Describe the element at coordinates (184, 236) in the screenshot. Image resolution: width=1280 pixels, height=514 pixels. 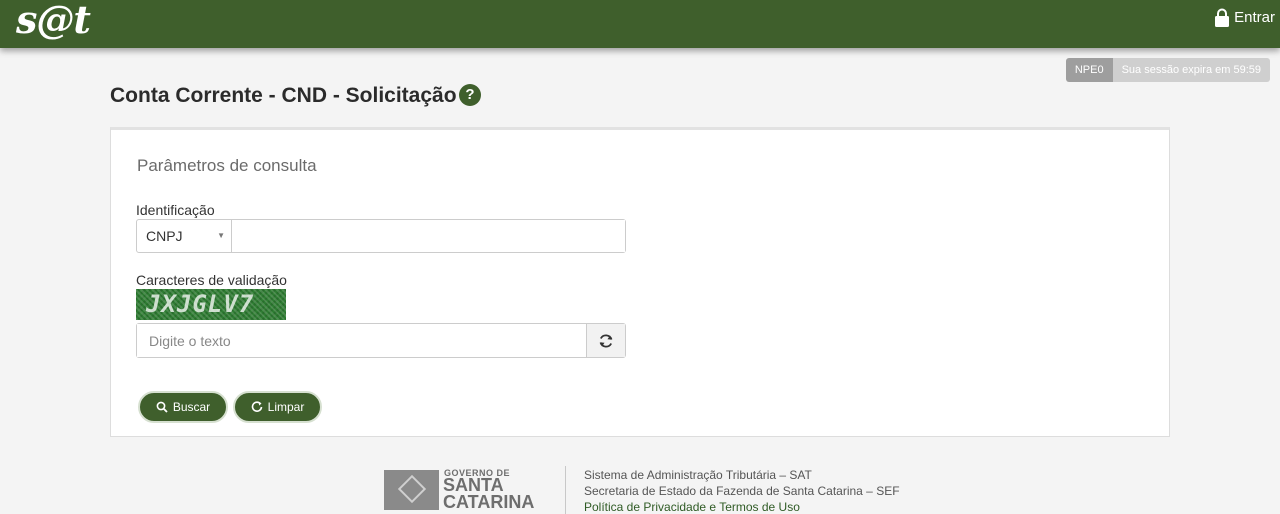
I see `identification-type-select: CNPJ ▼` at that location.